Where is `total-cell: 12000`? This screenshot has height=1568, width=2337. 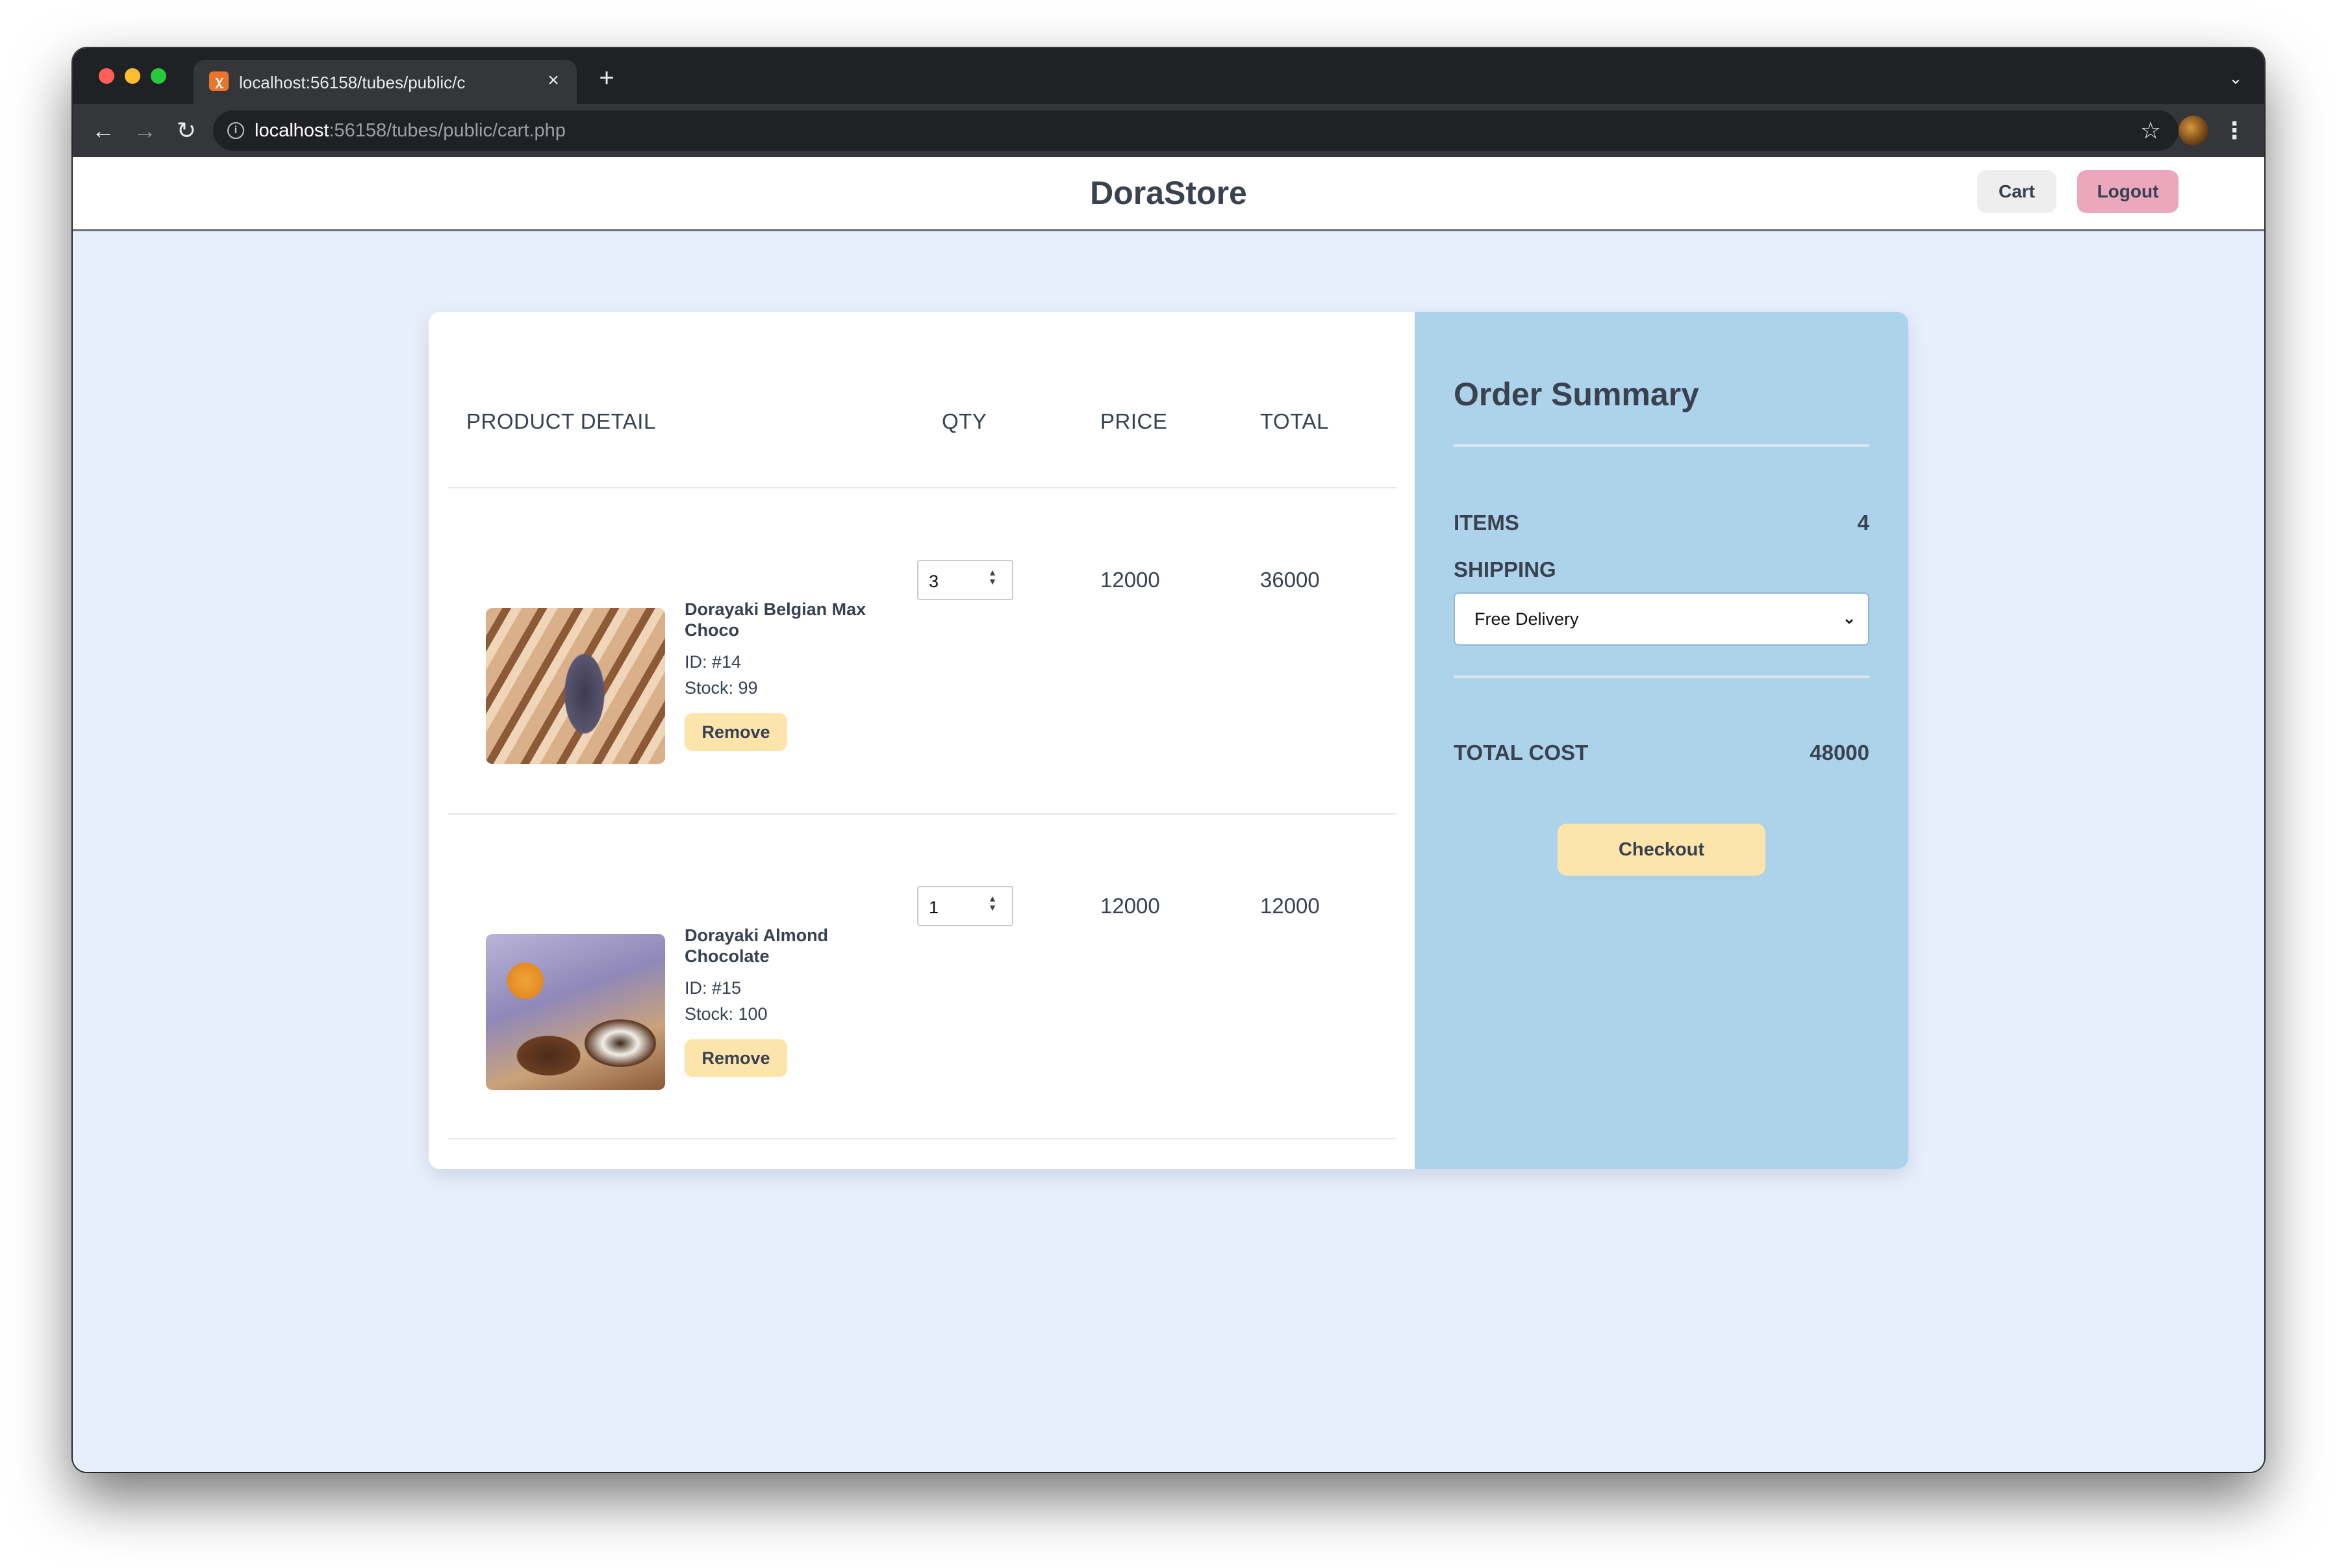
total-cell: 12000 is located at coordinates (1290, 906).